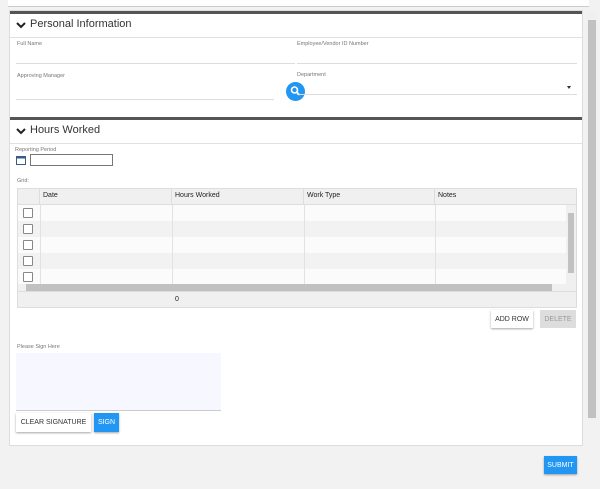 The width and height of the screenshot is (600, 489). I want to click on signature-label: Please Sign Here, so click(38, 347).